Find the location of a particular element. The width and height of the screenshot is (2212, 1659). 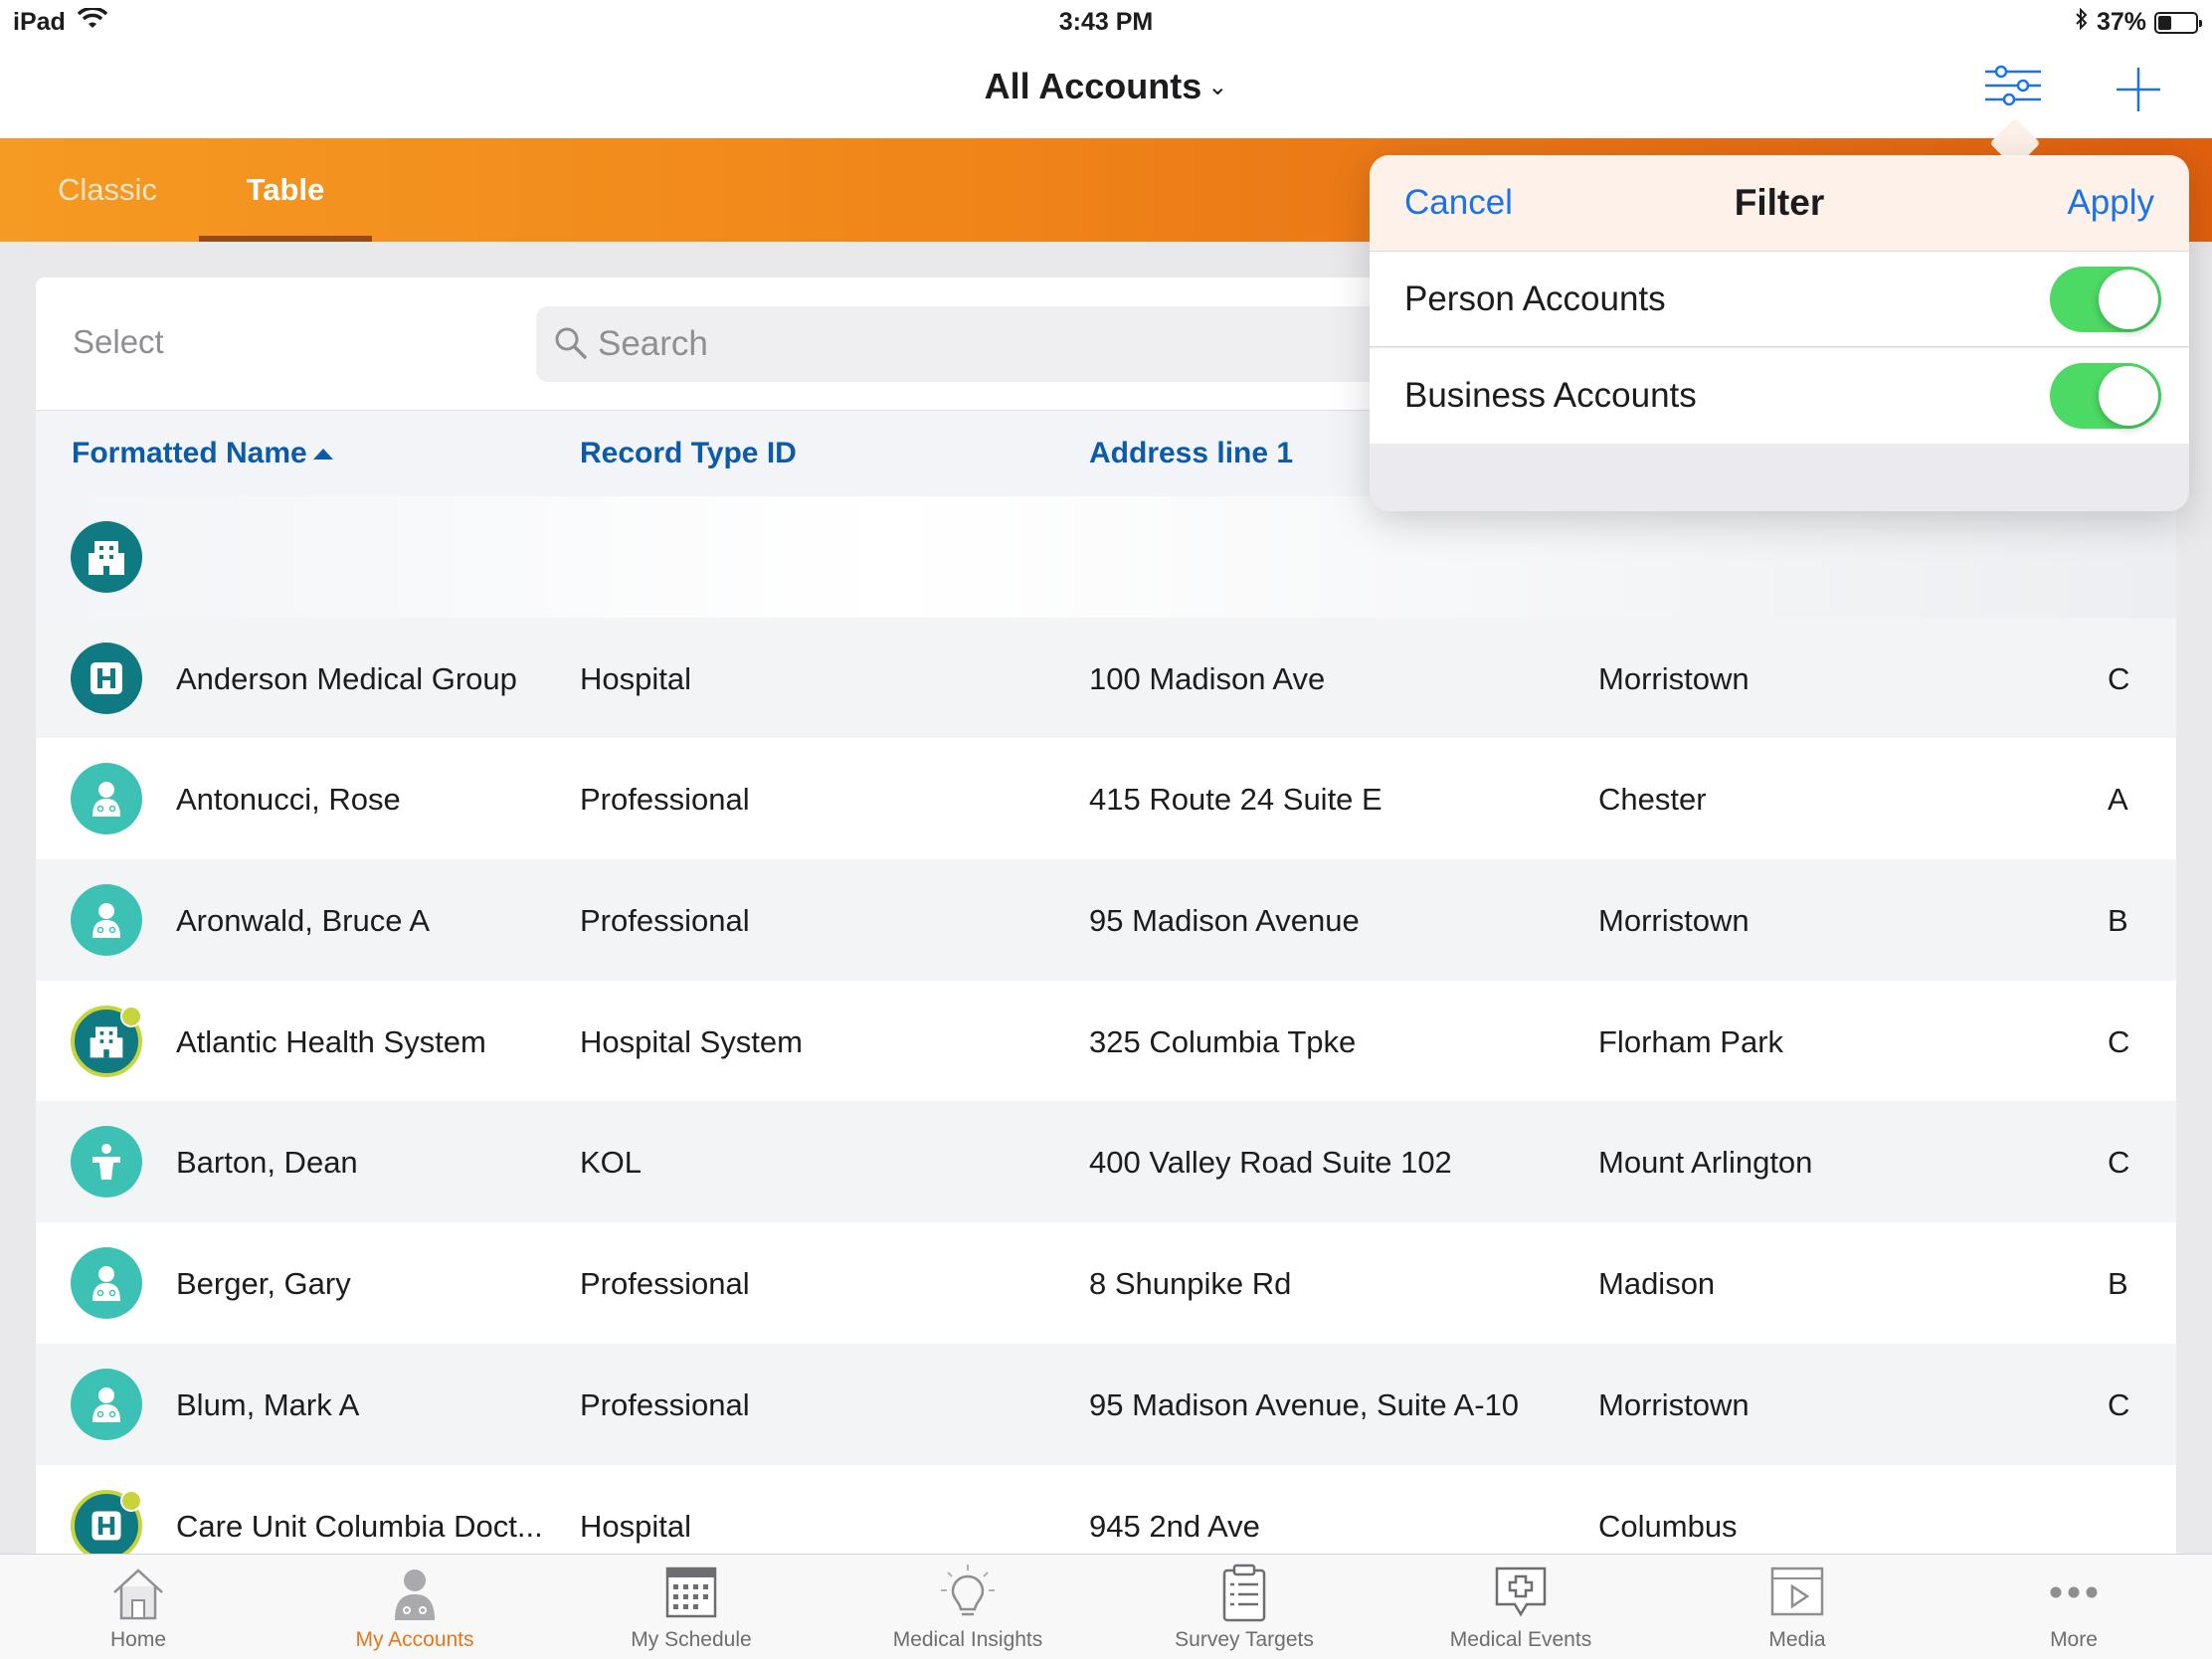

battery-percent: 37% is located at coordinates (2121, 22).